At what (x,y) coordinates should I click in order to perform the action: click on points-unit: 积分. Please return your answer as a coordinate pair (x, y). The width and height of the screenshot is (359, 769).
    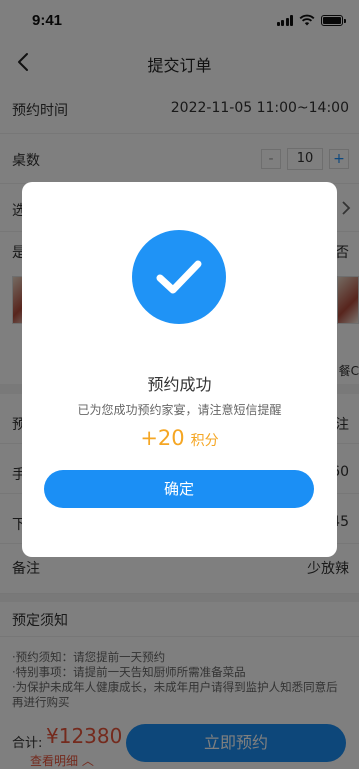
    Looking at the image, I should click on (204, 441).